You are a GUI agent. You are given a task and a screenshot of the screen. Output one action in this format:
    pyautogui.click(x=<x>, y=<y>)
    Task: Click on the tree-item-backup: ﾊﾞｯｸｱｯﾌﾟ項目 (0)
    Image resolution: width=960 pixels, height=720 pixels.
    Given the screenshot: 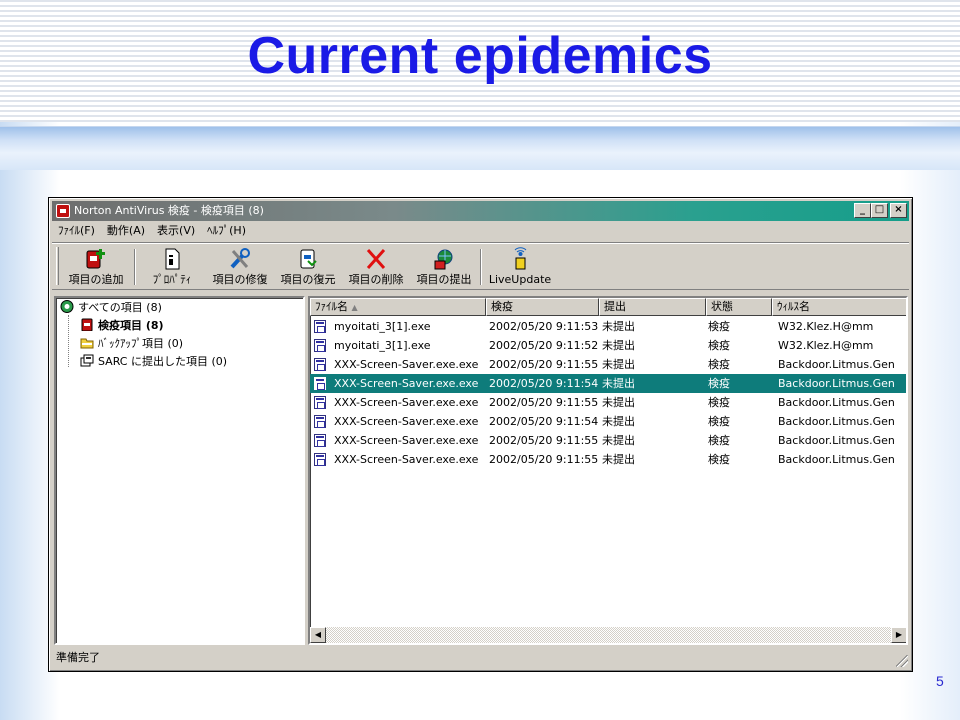 What is the action you would take?
    pyautogui.click(x=131, y=344)
    